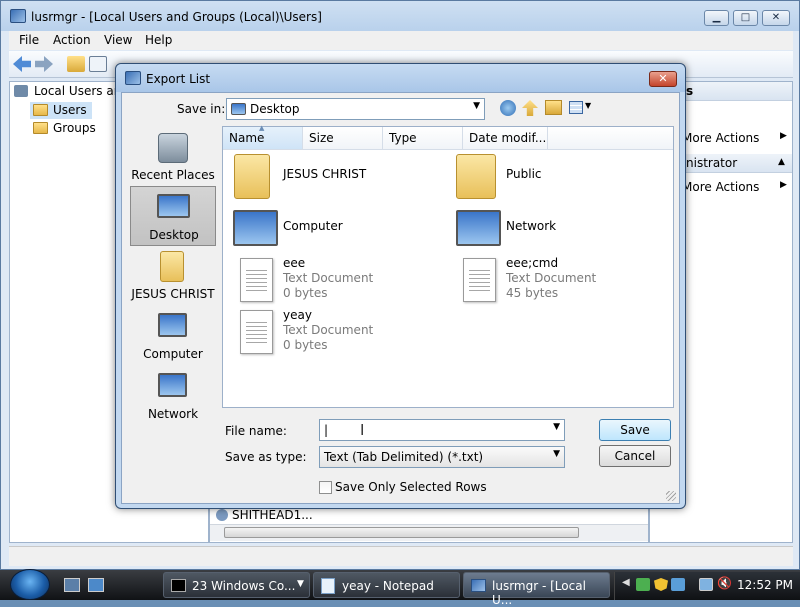 The height and width of the screenshot is (607, 800). What do you see at coordinates (133, 78) in the screenshot?
I see `export-icon` at bounding box center [133, 78].